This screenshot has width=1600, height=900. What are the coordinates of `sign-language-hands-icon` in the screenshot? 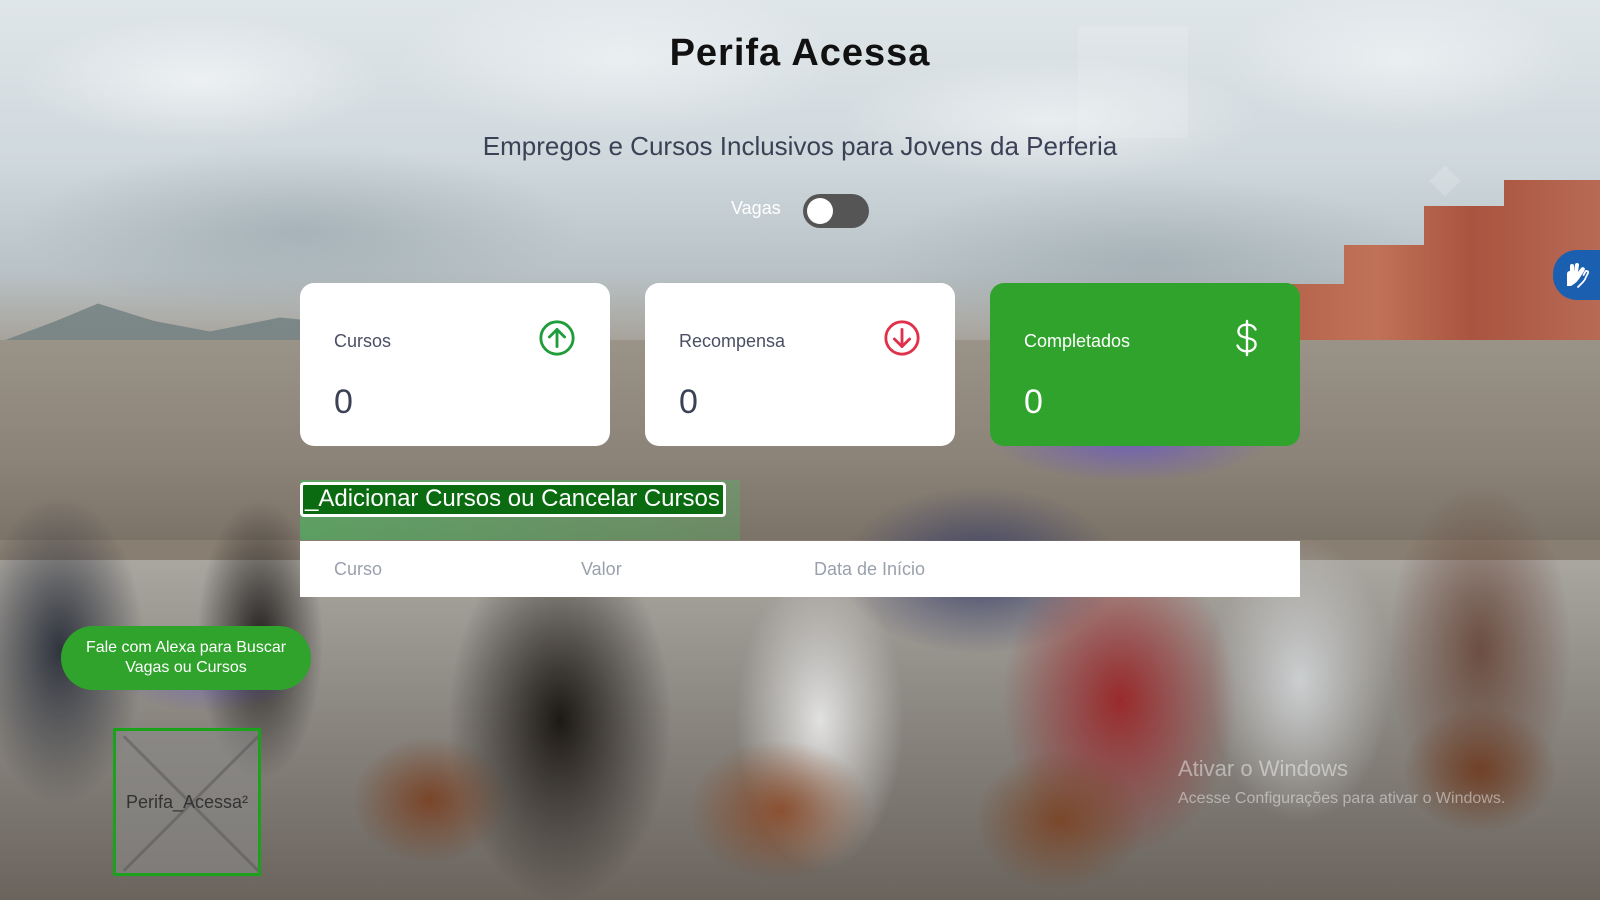 It's located at (1578, 275).